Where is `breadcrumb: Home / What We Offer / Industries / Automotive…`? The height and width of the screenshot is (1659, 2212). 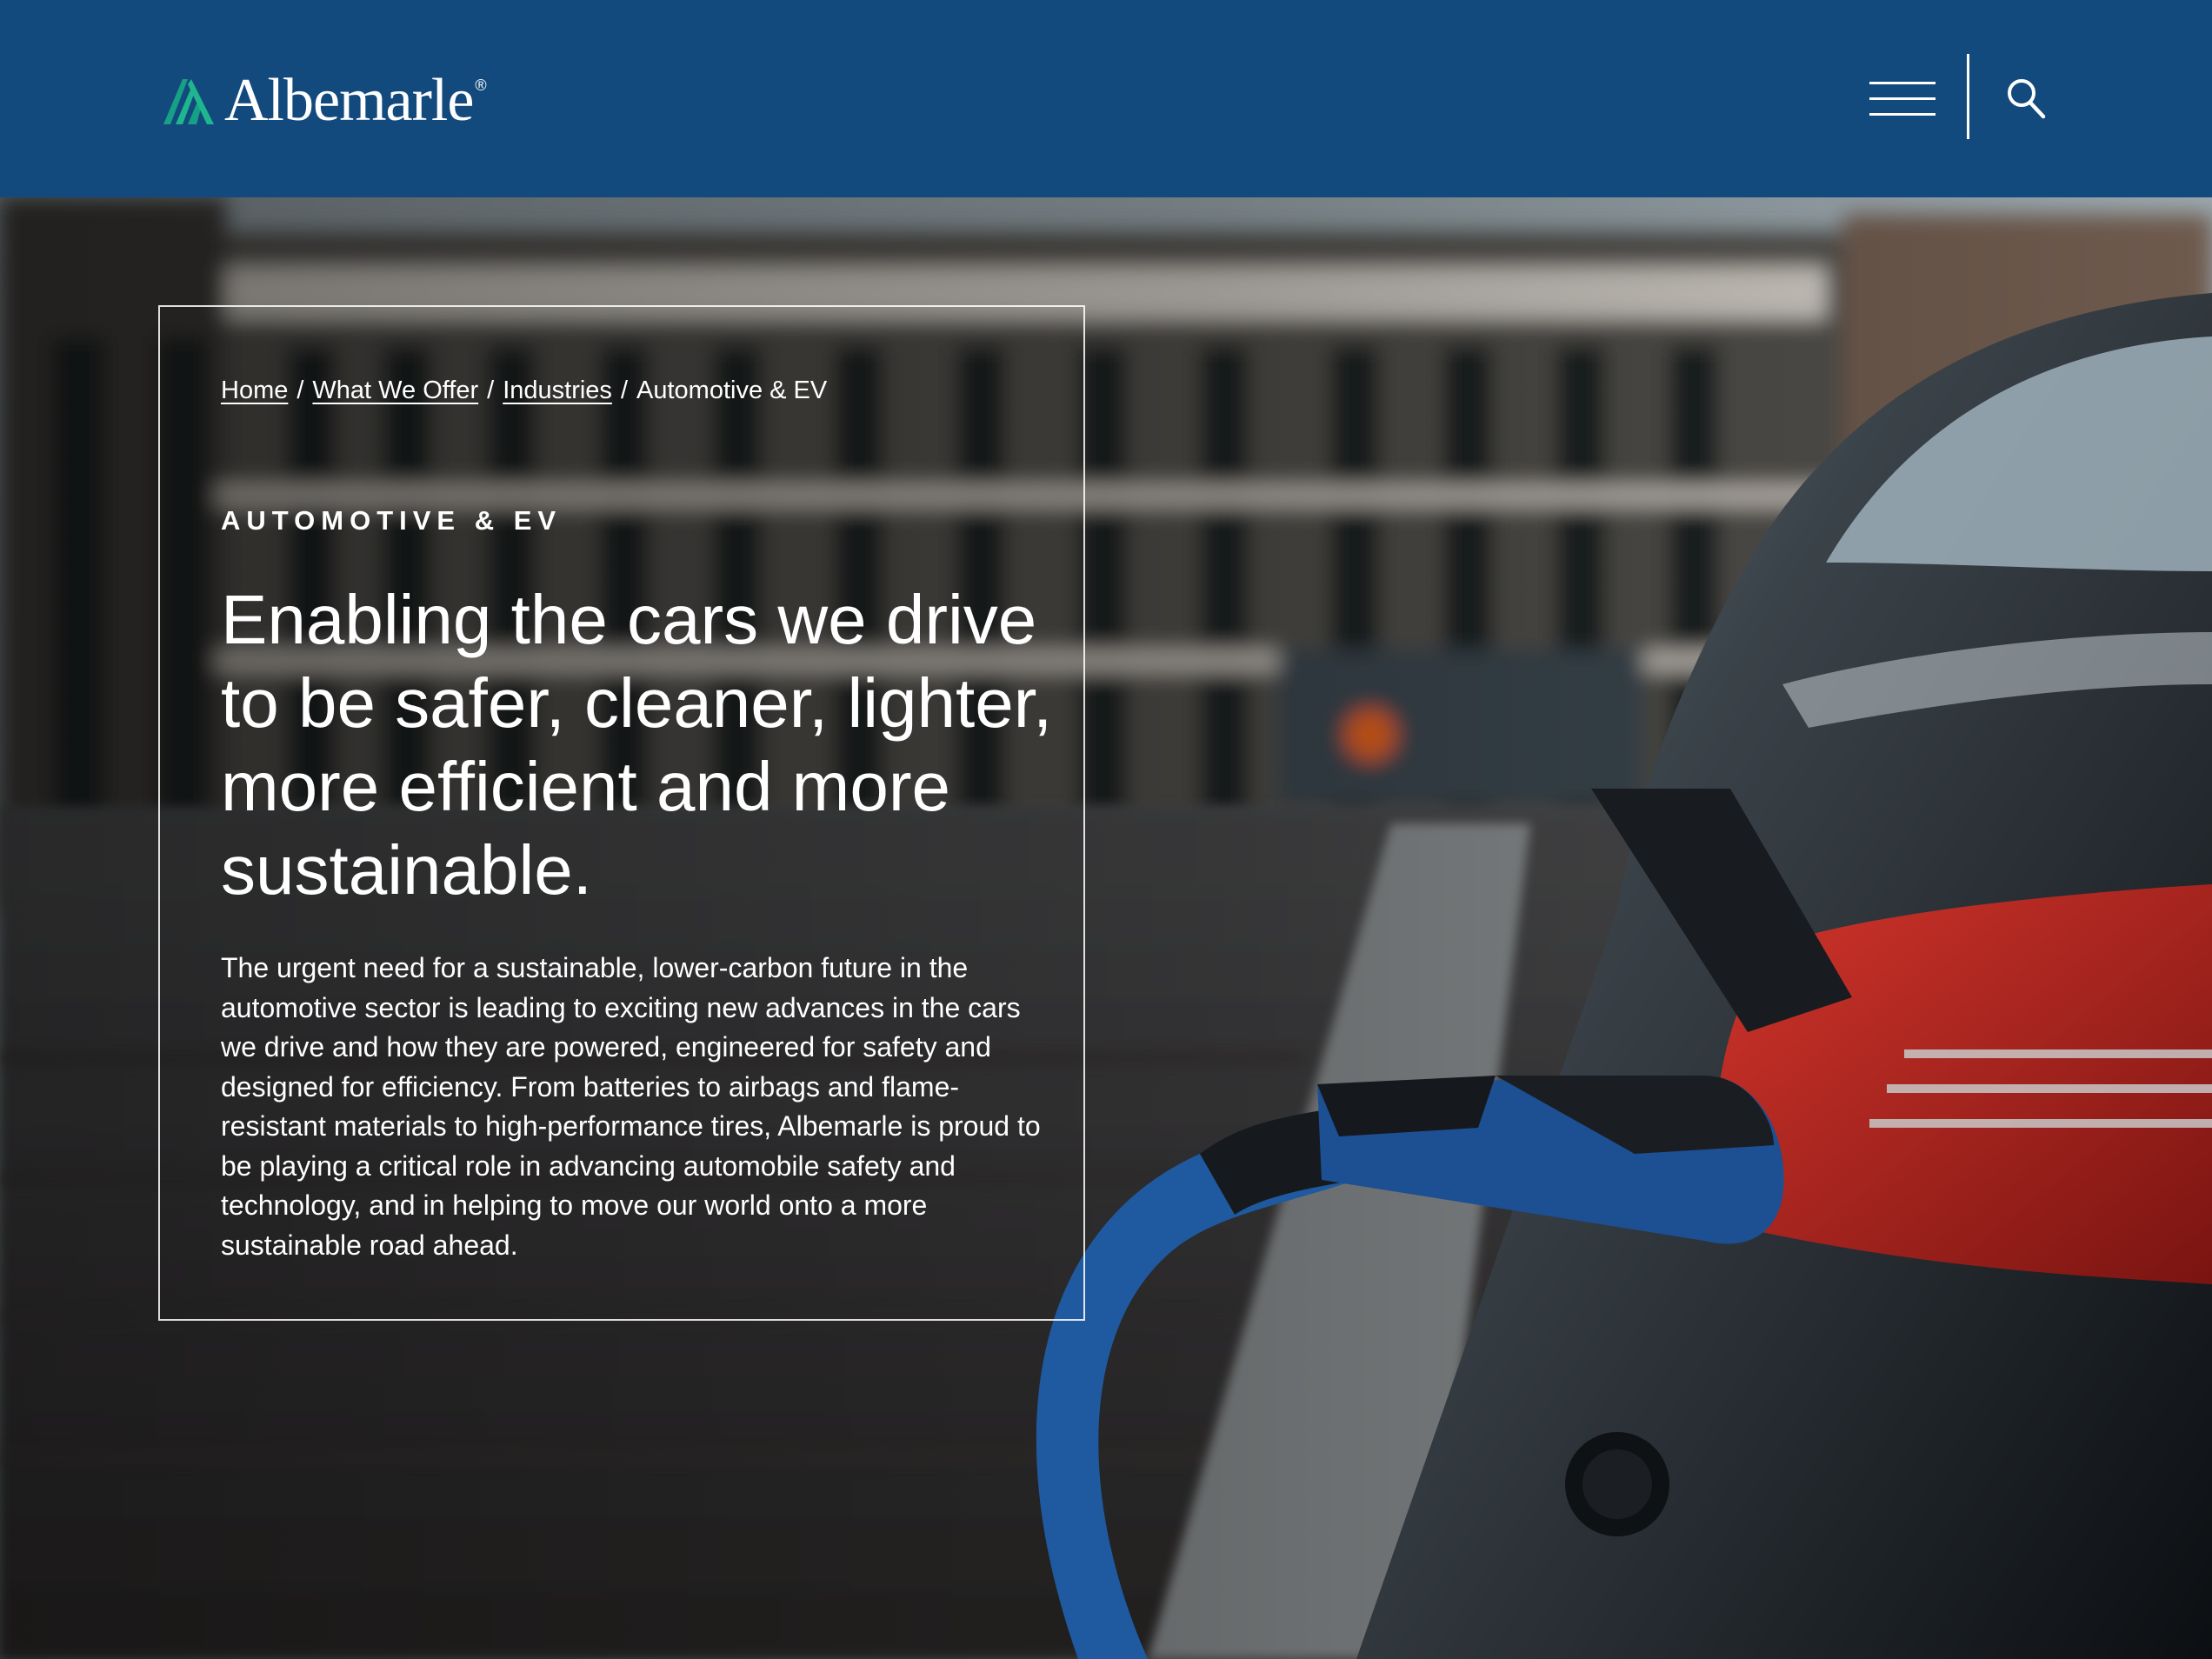
breadcrumb: Home / What We Offer / Industries / Automotive… is located at coordinates (524, 390).